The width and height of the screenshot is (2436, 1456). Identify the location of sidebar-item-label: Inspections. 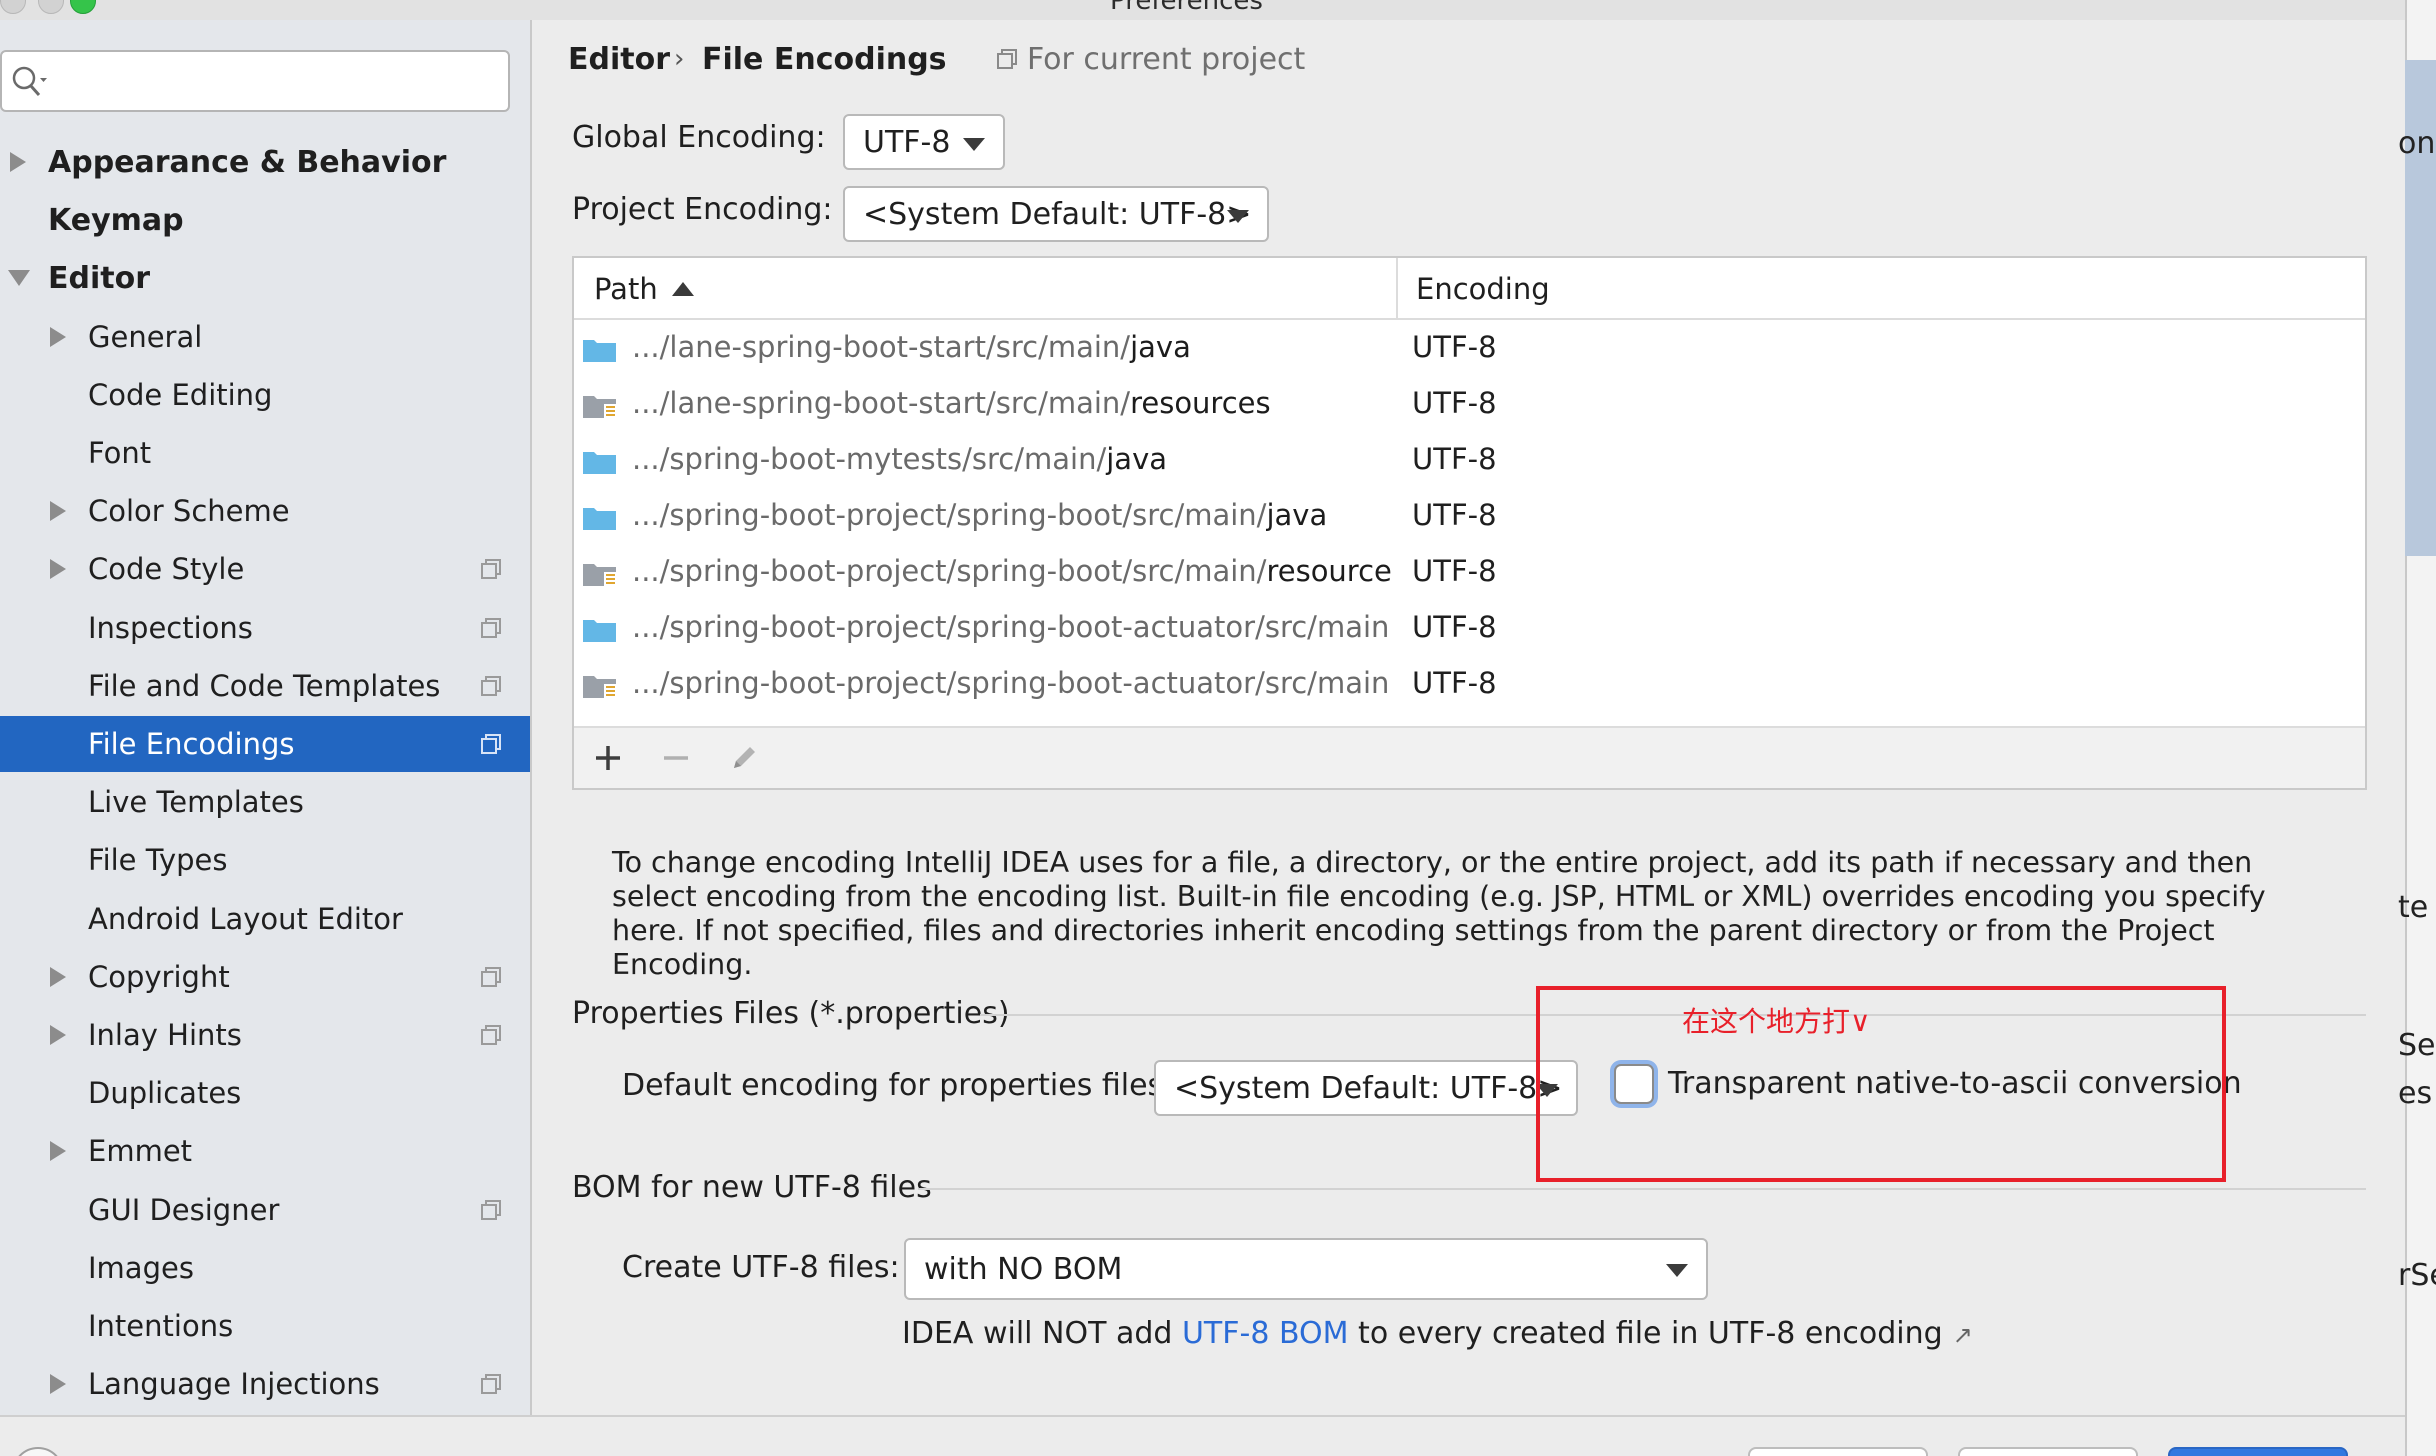
(170, 627).